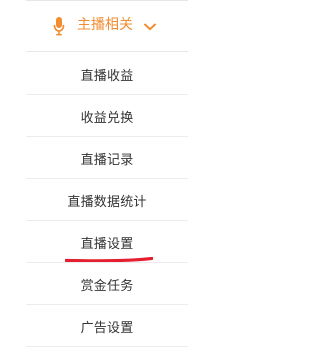  I want to click on microphone-icon, so click(59, 25).